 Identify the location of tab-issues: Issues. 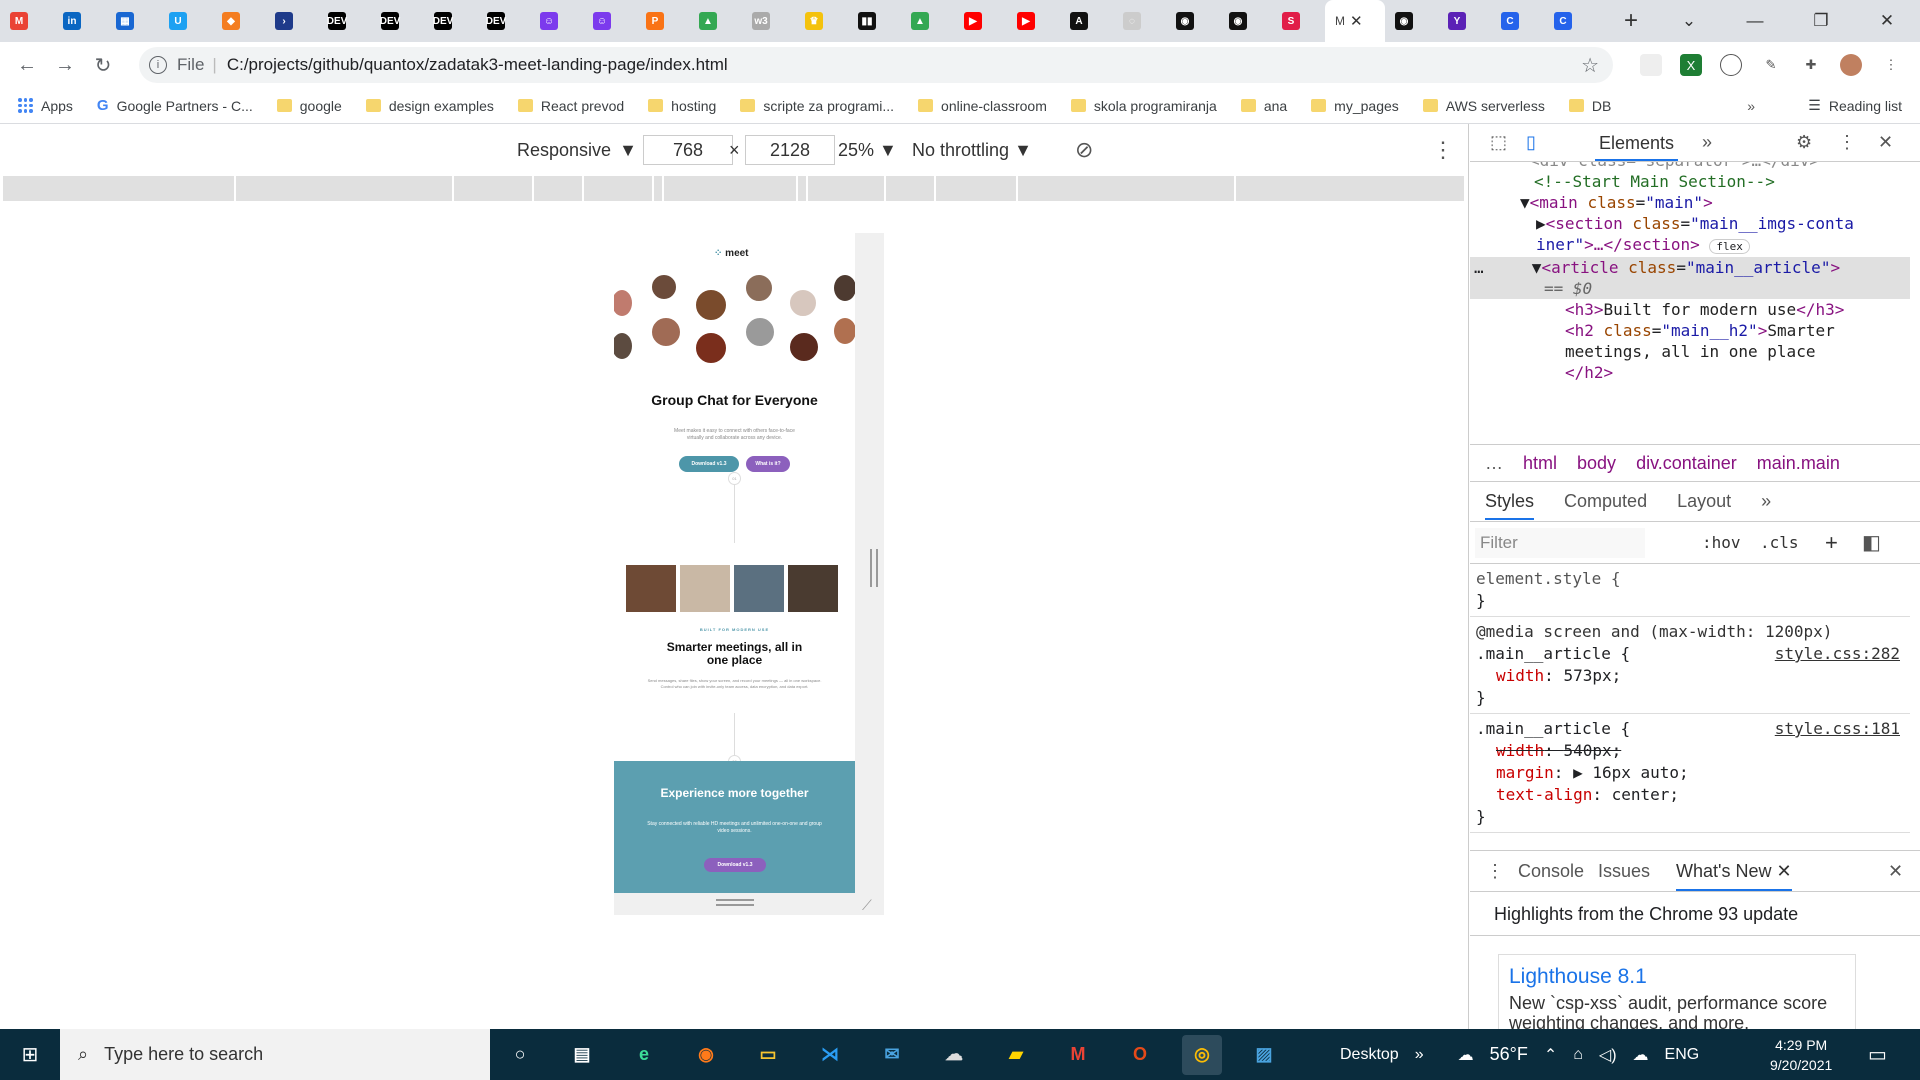
(1624, 871).